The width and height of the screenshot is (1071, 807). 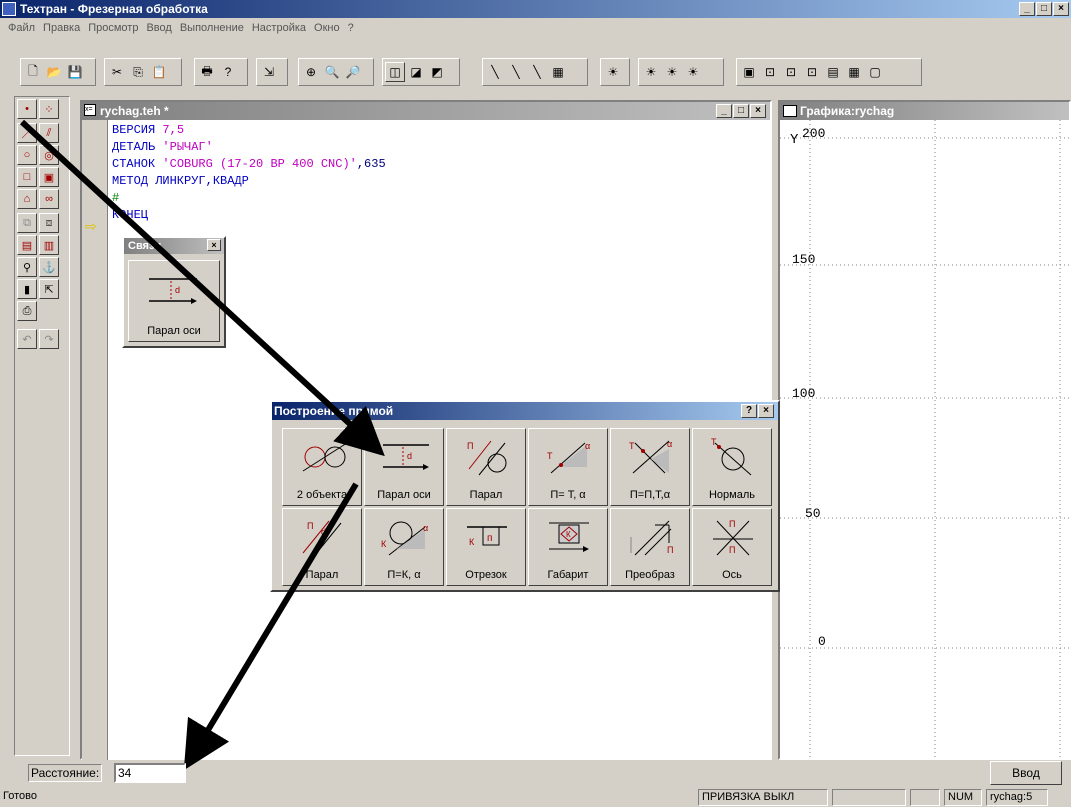 I want to click on arrow-to-parallel-axis, so click(x=202, y=288).